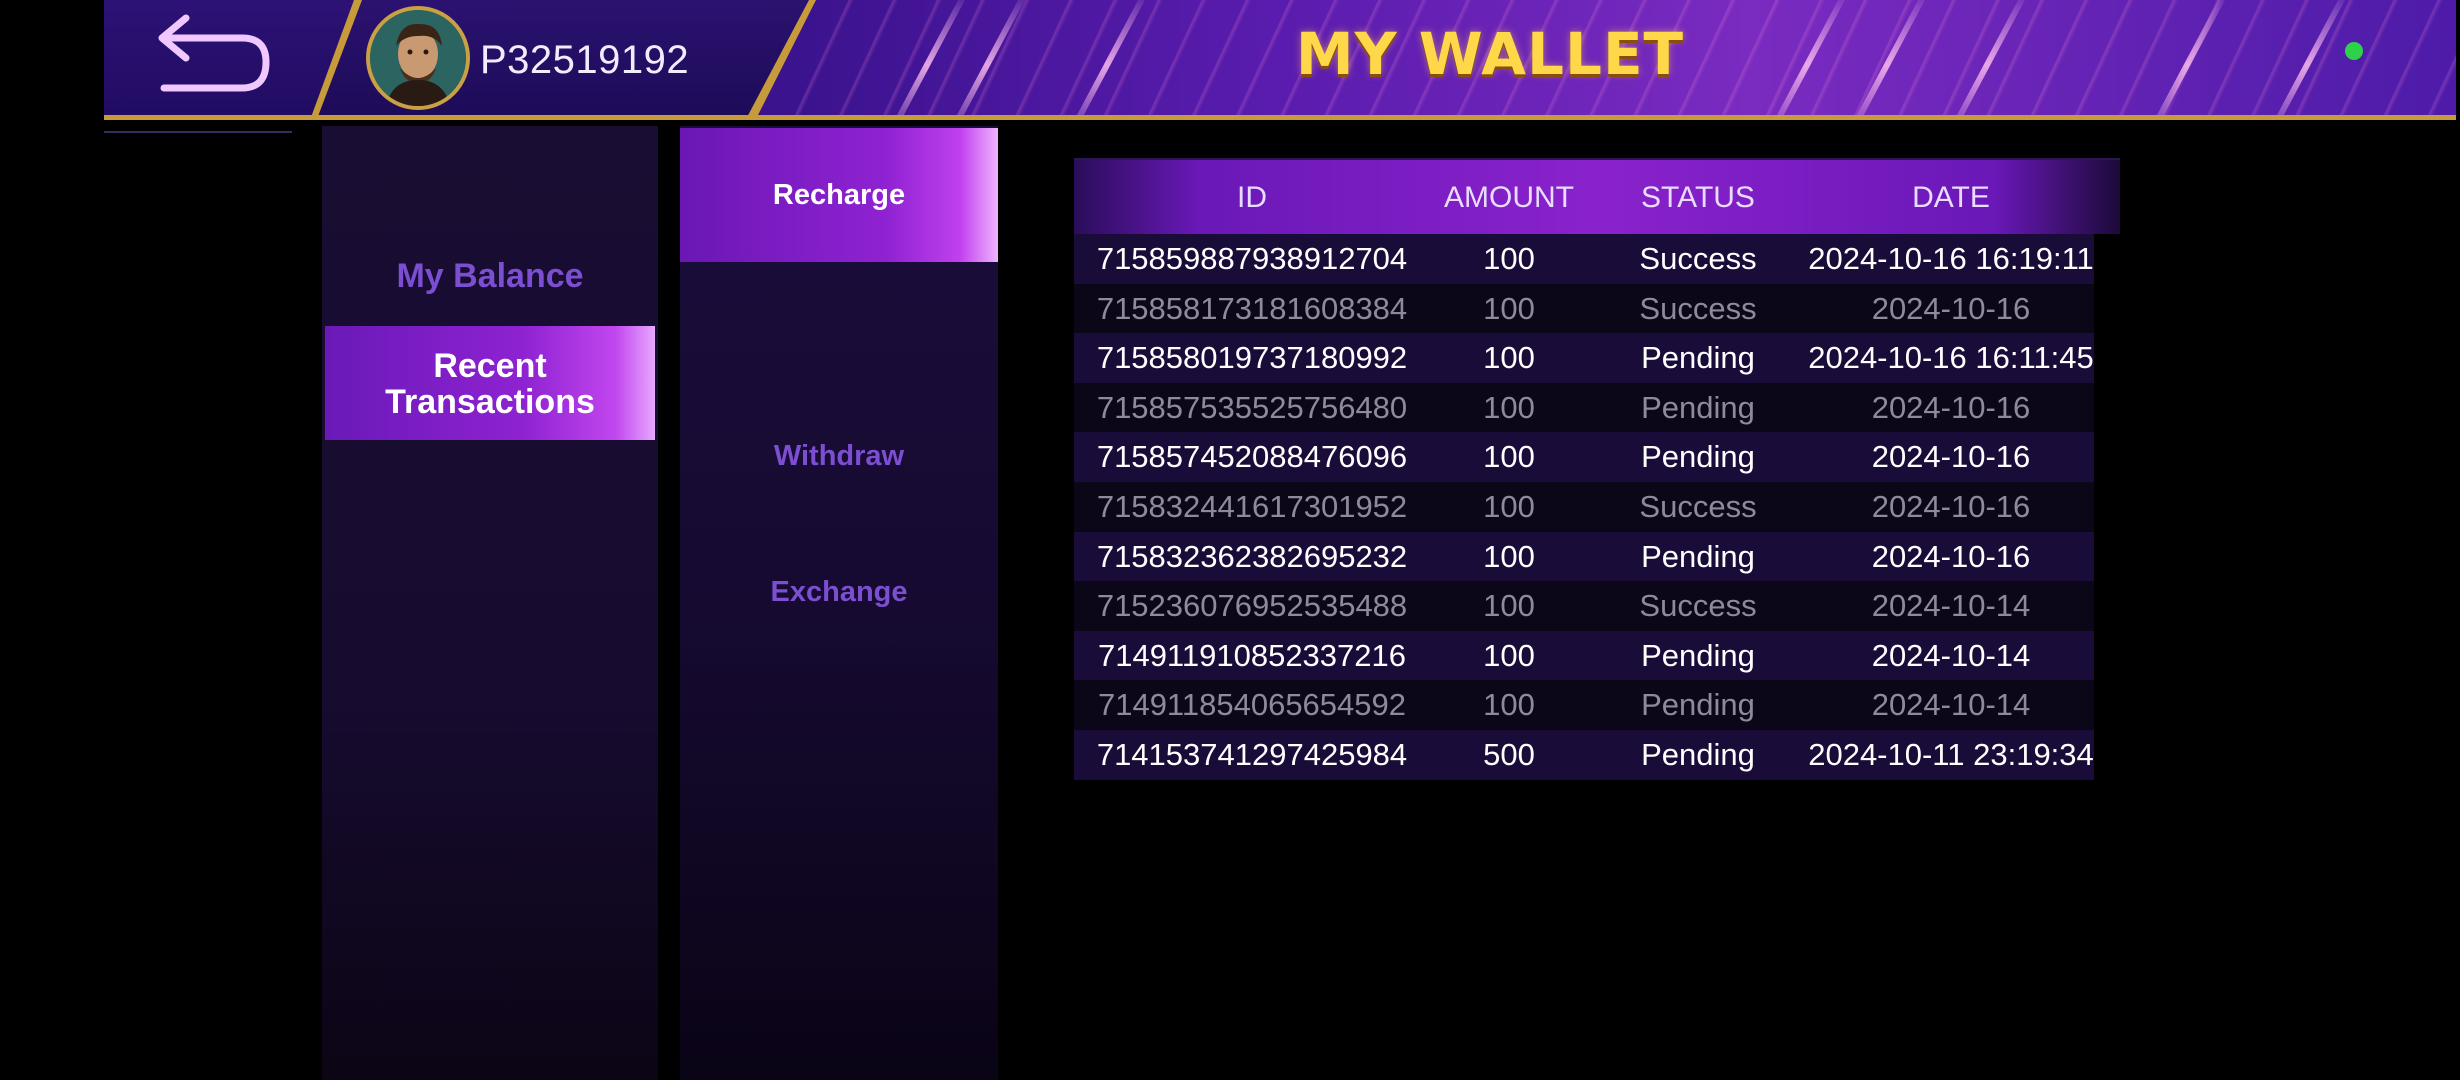 This screenshot has width=2460, height=1080. I want to click on tab-recharge: Recharge, so click(839, 195).